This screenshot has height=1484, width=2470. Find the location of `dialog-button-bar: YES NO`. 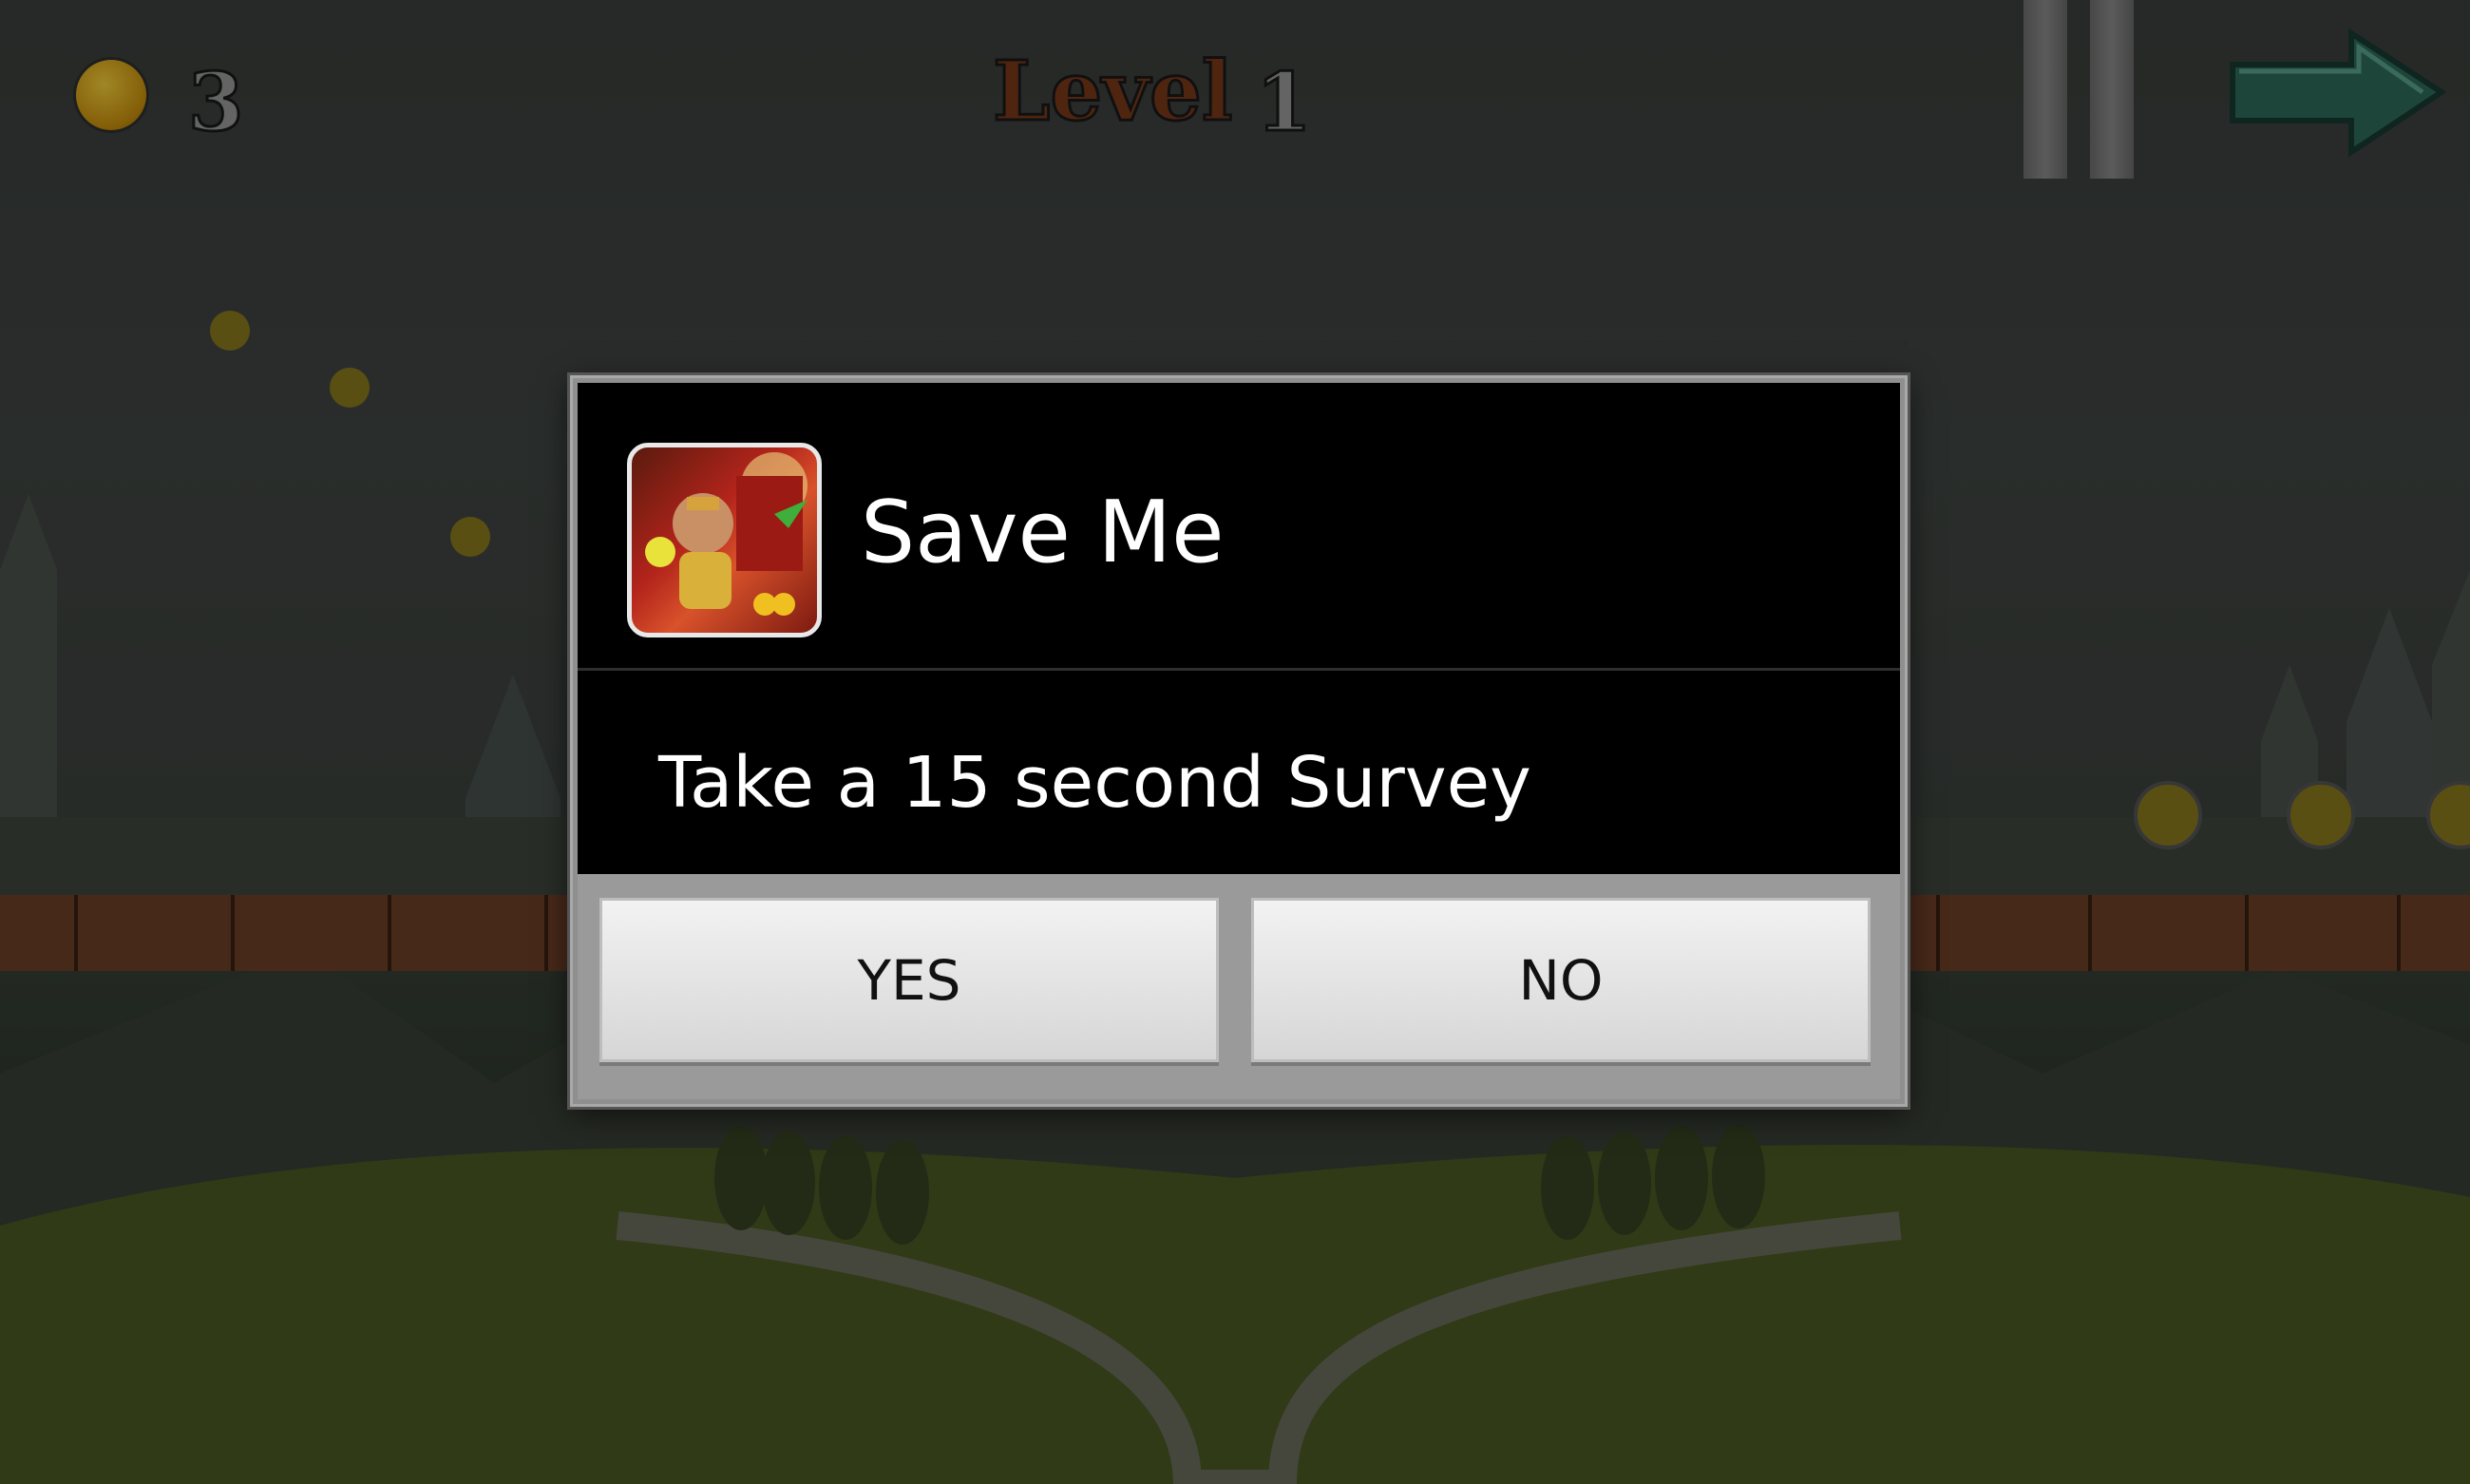

dialog-button-bar: YES NO is located at coordinates (1239, 986).